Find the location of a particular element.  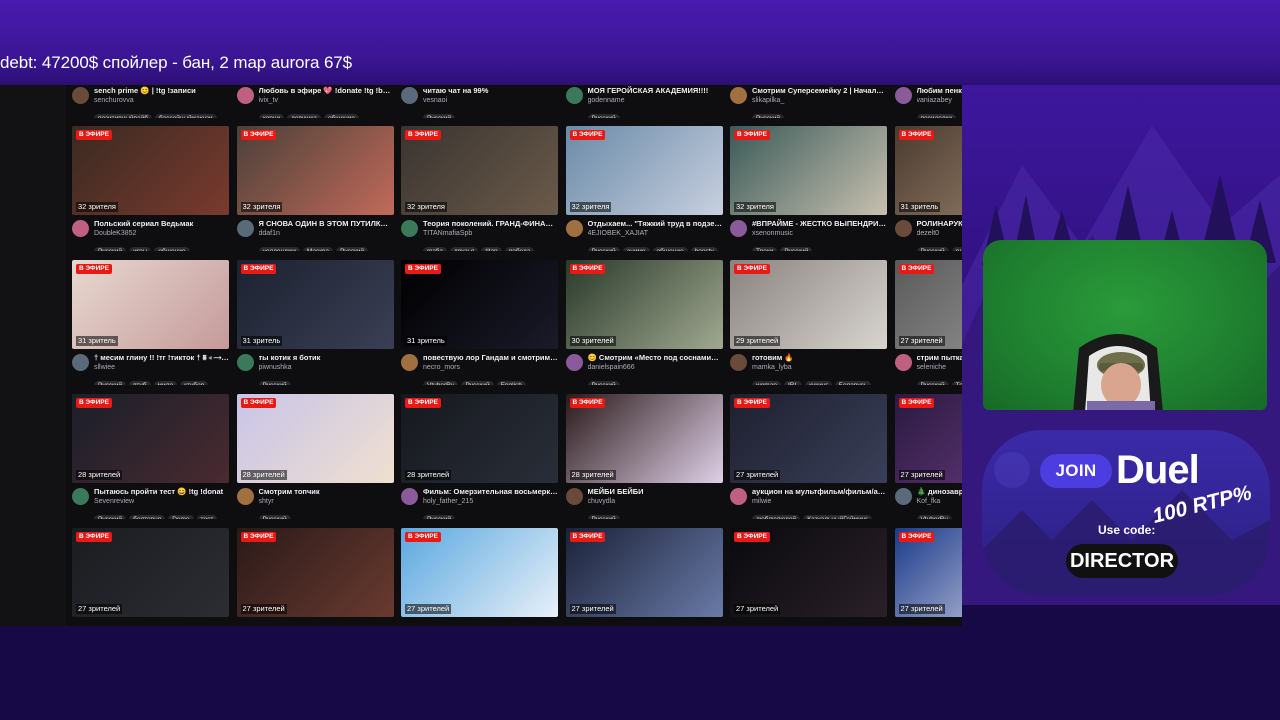

stream-tag: mafia is located at coordinates (435, 249).